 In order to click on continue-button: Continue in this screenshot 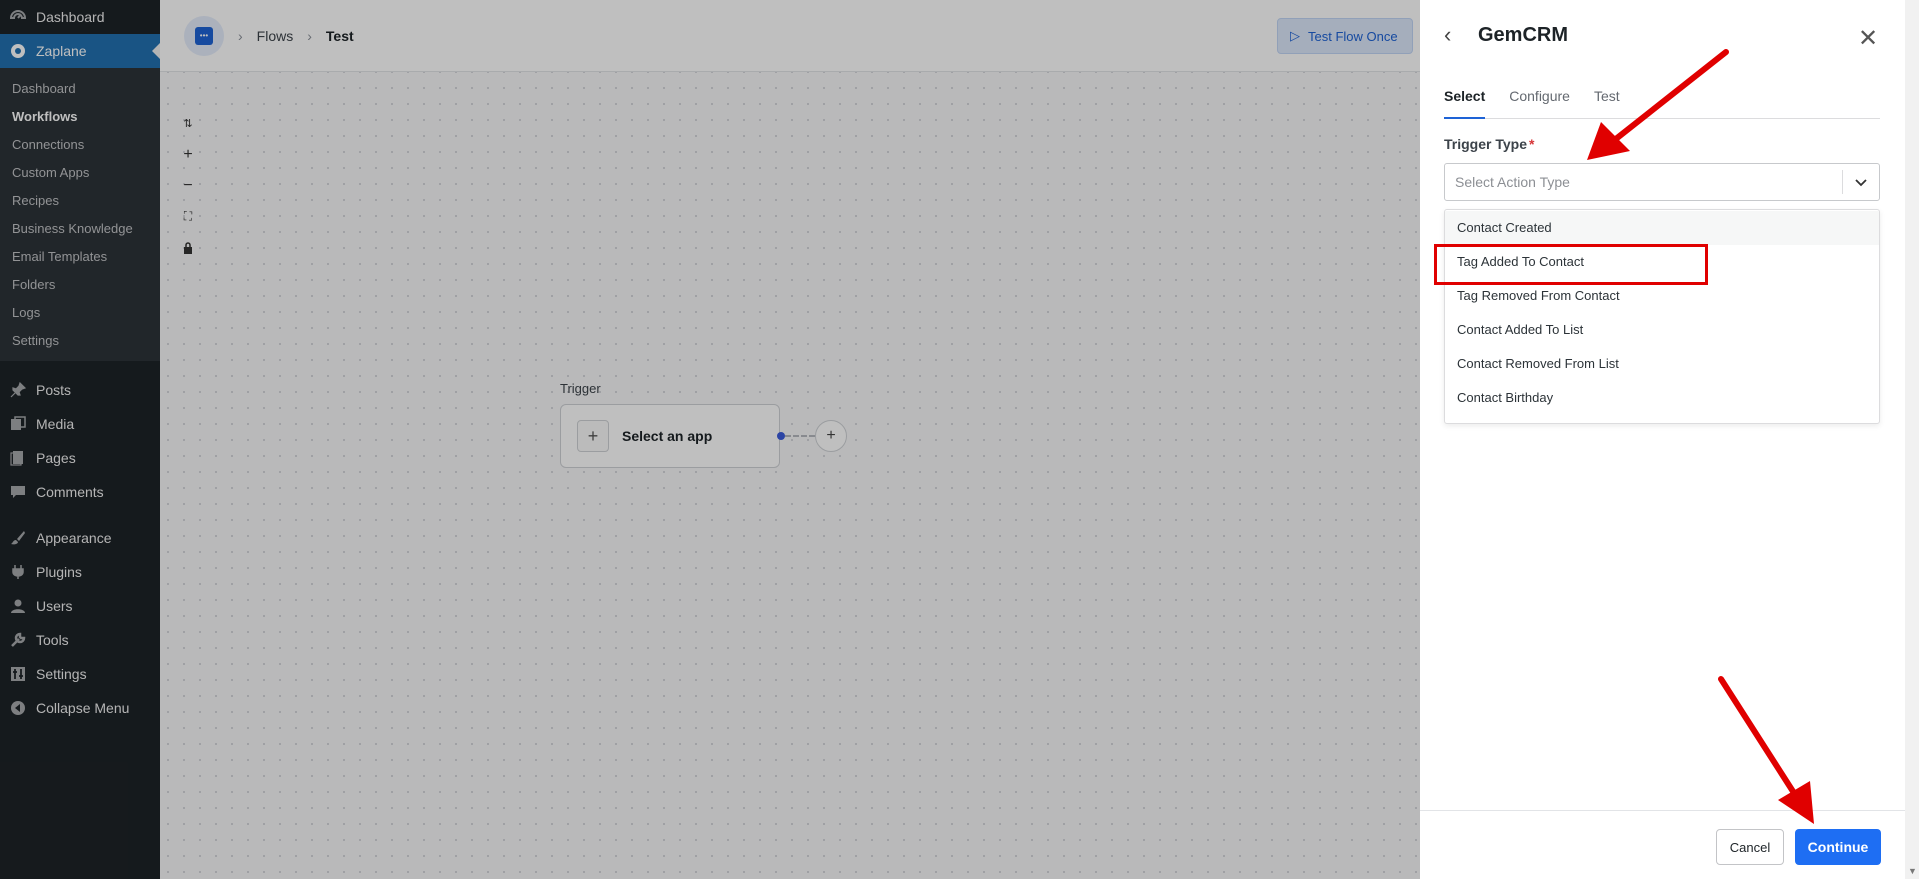, I will do `click(1838, 847)`.